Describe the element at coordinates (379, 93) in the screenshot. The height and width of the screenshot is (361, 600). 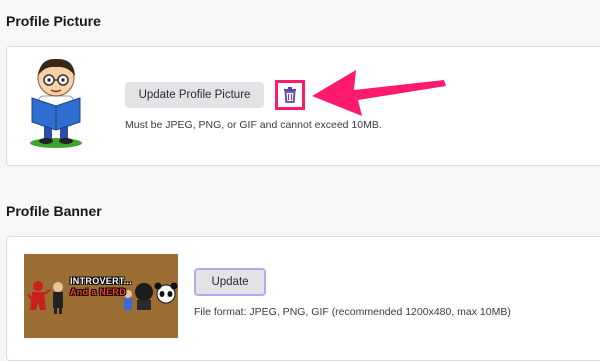
I see `arrow-icon` at that location.